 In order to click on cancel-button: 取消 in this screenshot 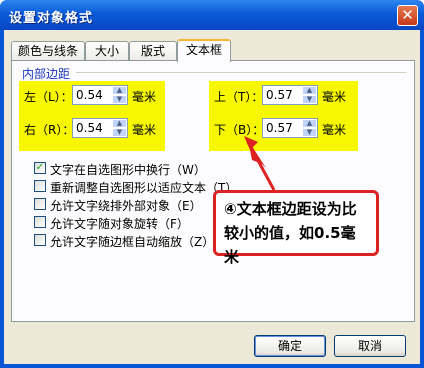, I will do `click(370, 346)`.